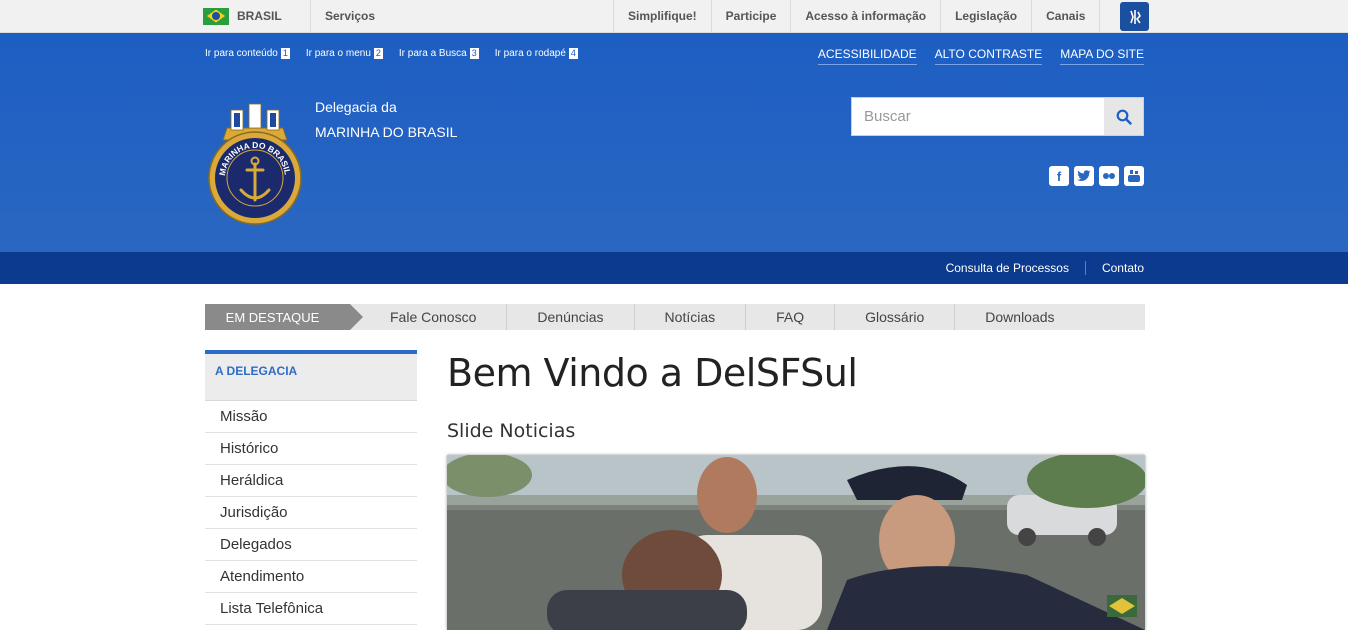 The width and height of the screenshot is (1348, 630). Describe the element at coordinates (1019, 317) in the screenshot. I see `highlight-item-downloads: Downloads` at that location.